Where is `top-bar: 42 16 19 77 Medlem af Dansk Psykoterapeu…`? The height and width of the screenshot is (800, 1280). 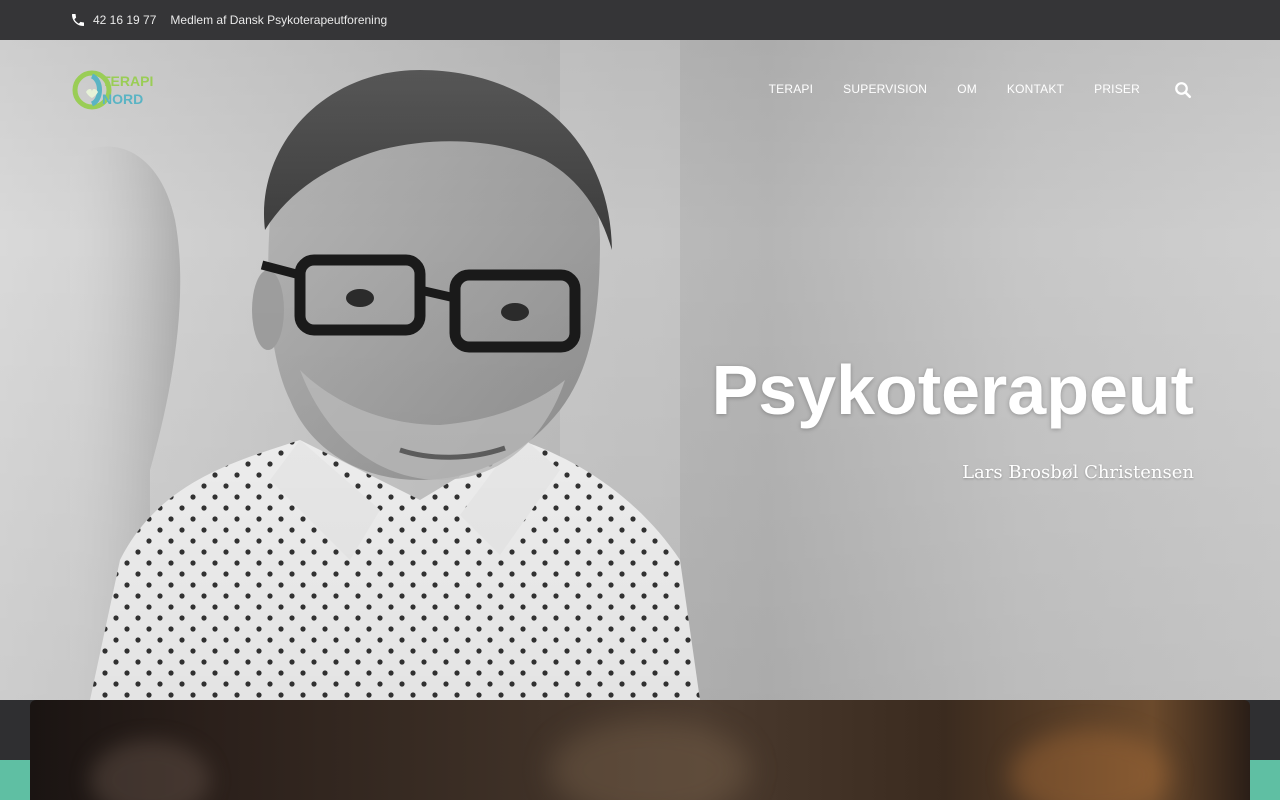 top-bar: 42 16 19 77 Medlem af Dansk Psykoterapeu… is located at coordinates (640, 20).